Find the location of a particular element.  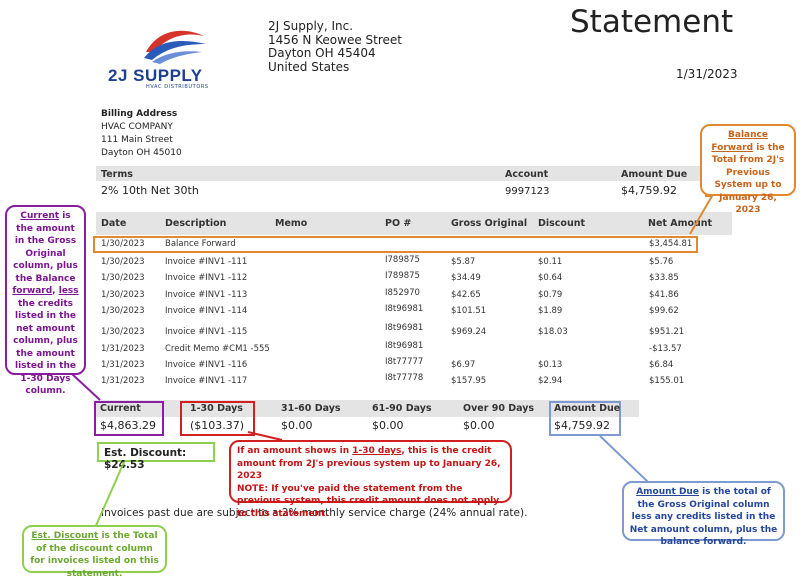

callout-current-link2: forward is located at coordinates (32, 291).